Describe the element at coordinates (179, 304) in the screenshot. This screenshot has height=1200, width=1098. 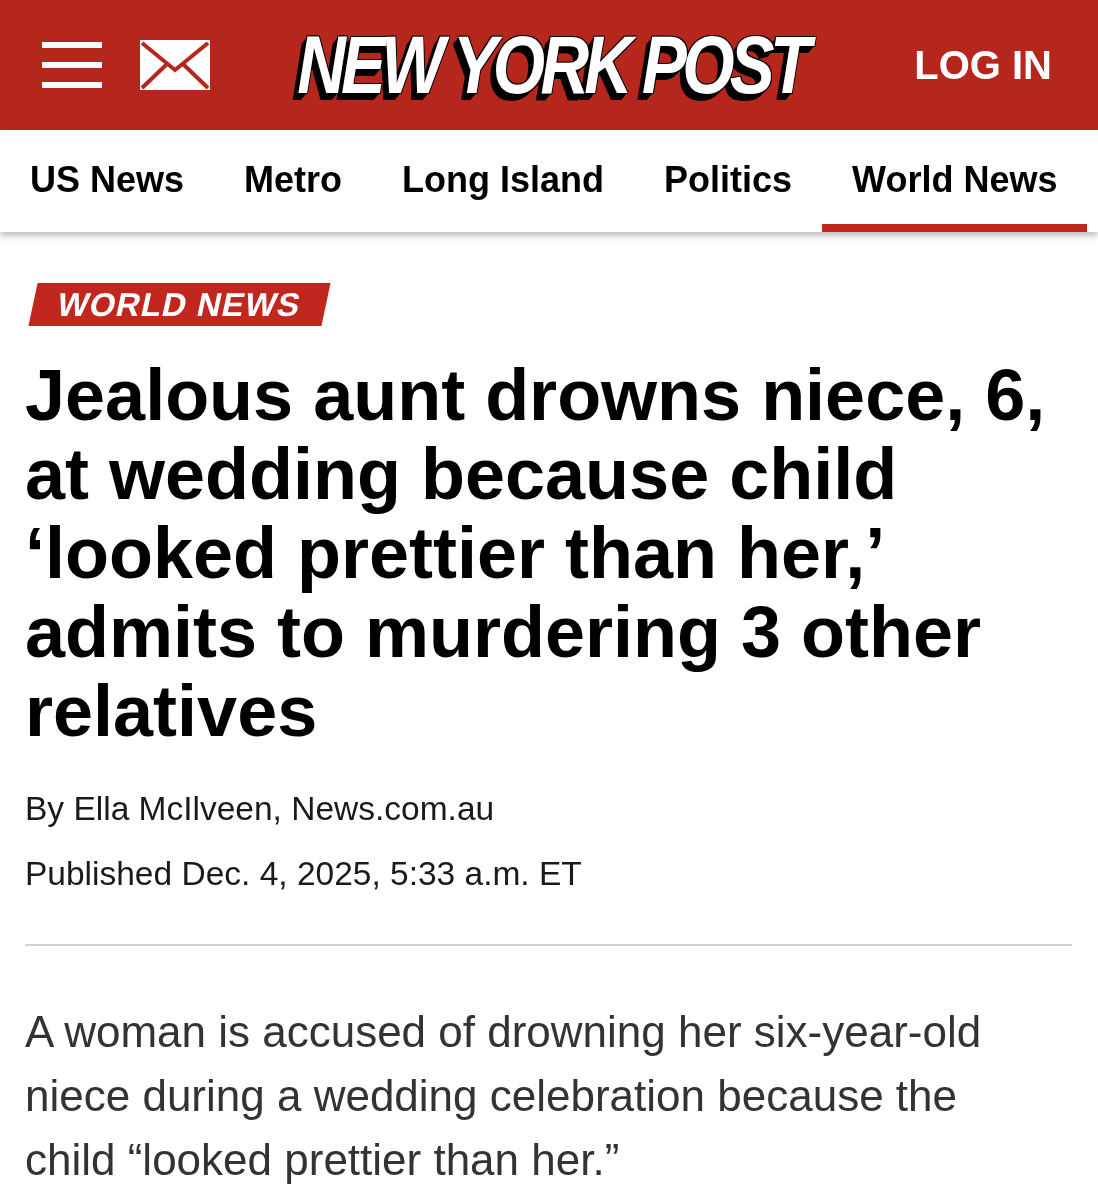
I see `section-tag: WORLD NEWS` at that location.